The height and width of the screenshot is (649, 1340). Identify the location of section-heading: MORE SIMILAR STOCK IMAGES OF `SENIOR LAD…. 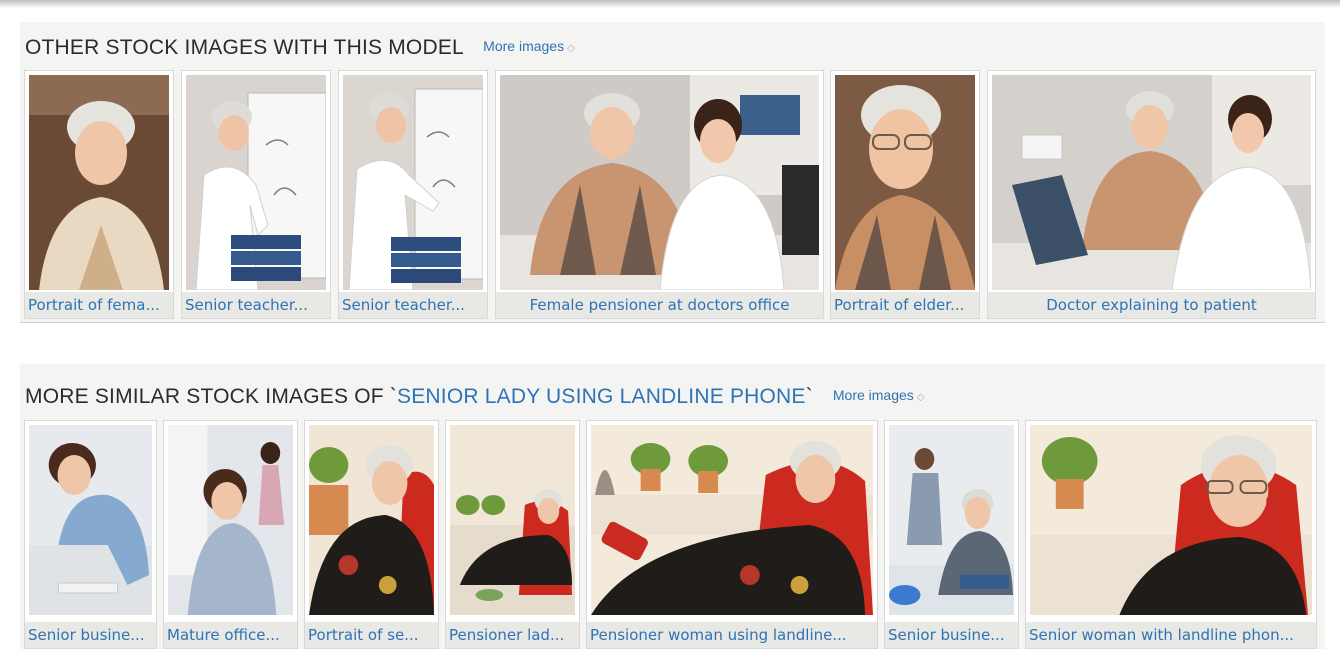
(475, 397).